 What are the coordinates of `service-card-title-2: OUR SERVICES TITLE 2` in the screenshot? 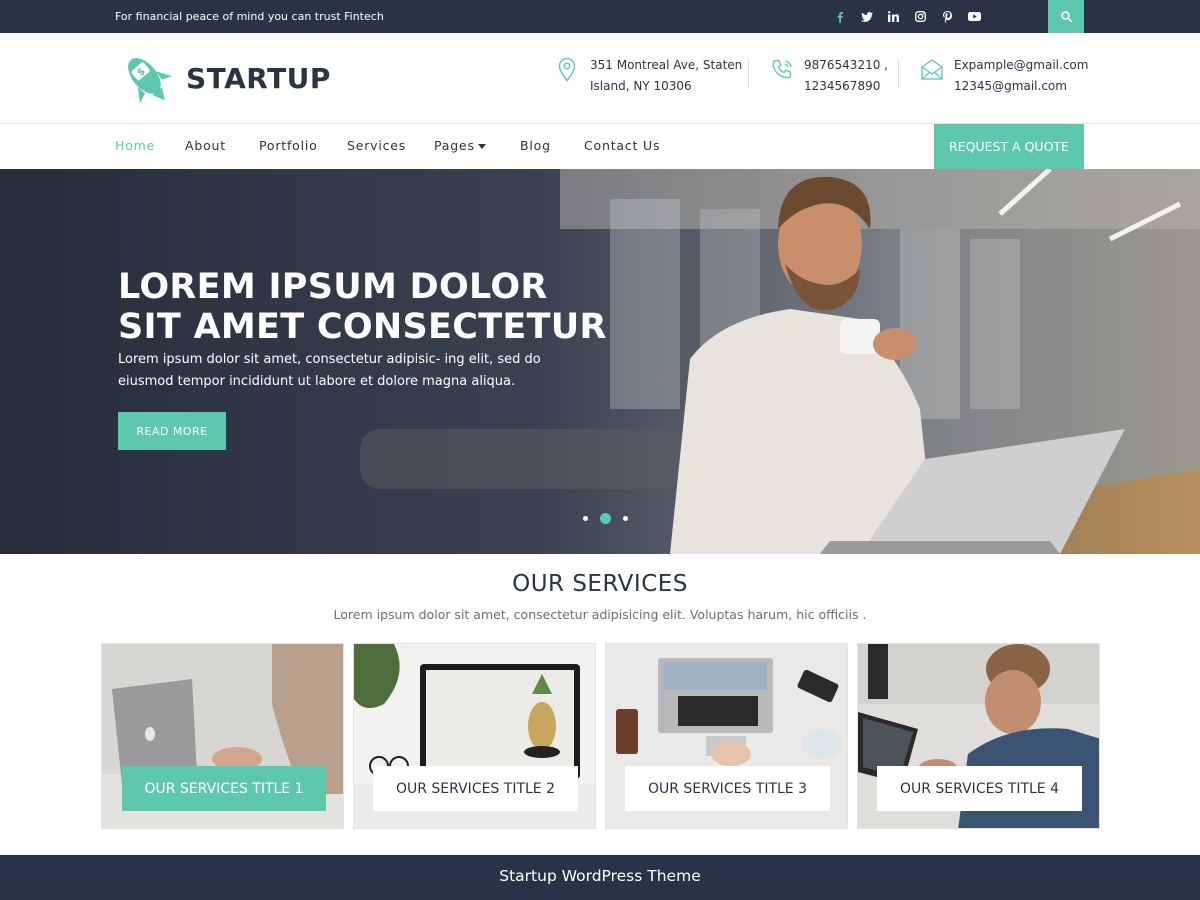 It's located at (475, 788).